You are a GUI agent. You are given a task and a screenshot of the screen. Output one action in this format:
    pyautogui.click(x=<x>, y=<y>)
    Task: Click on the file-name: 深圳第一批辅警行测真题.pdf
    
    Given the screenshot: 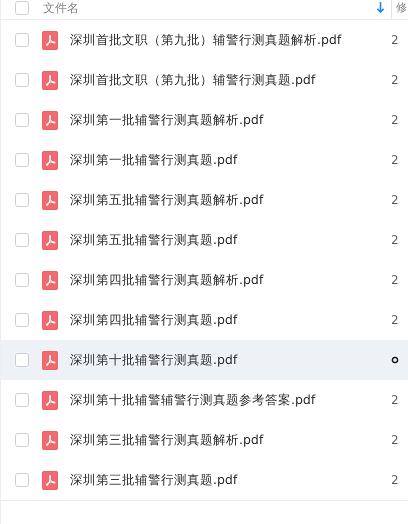 What is the action you would take?
    pyautogui.click(x=228, y=160)
    